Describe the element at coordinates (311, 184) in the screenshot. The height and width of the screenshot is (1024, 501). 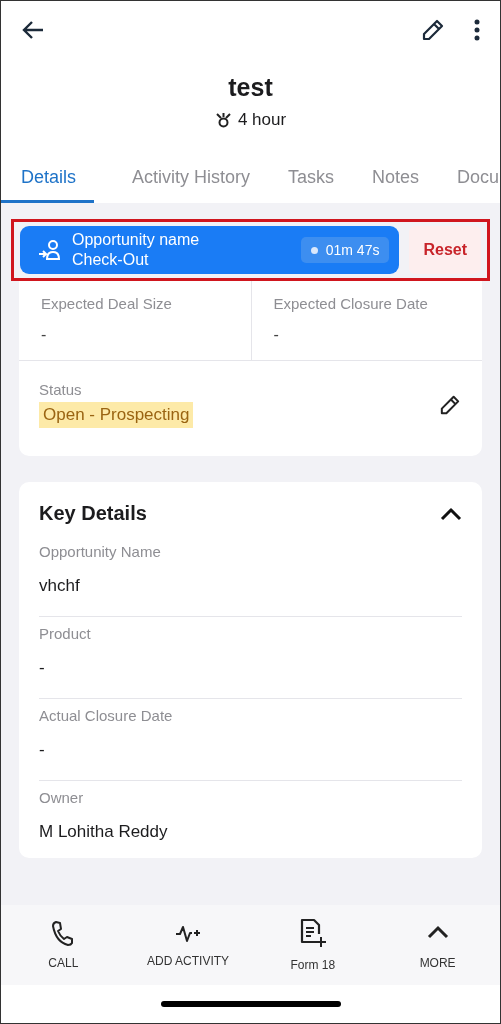
I see `tab: Tasks` at that location.